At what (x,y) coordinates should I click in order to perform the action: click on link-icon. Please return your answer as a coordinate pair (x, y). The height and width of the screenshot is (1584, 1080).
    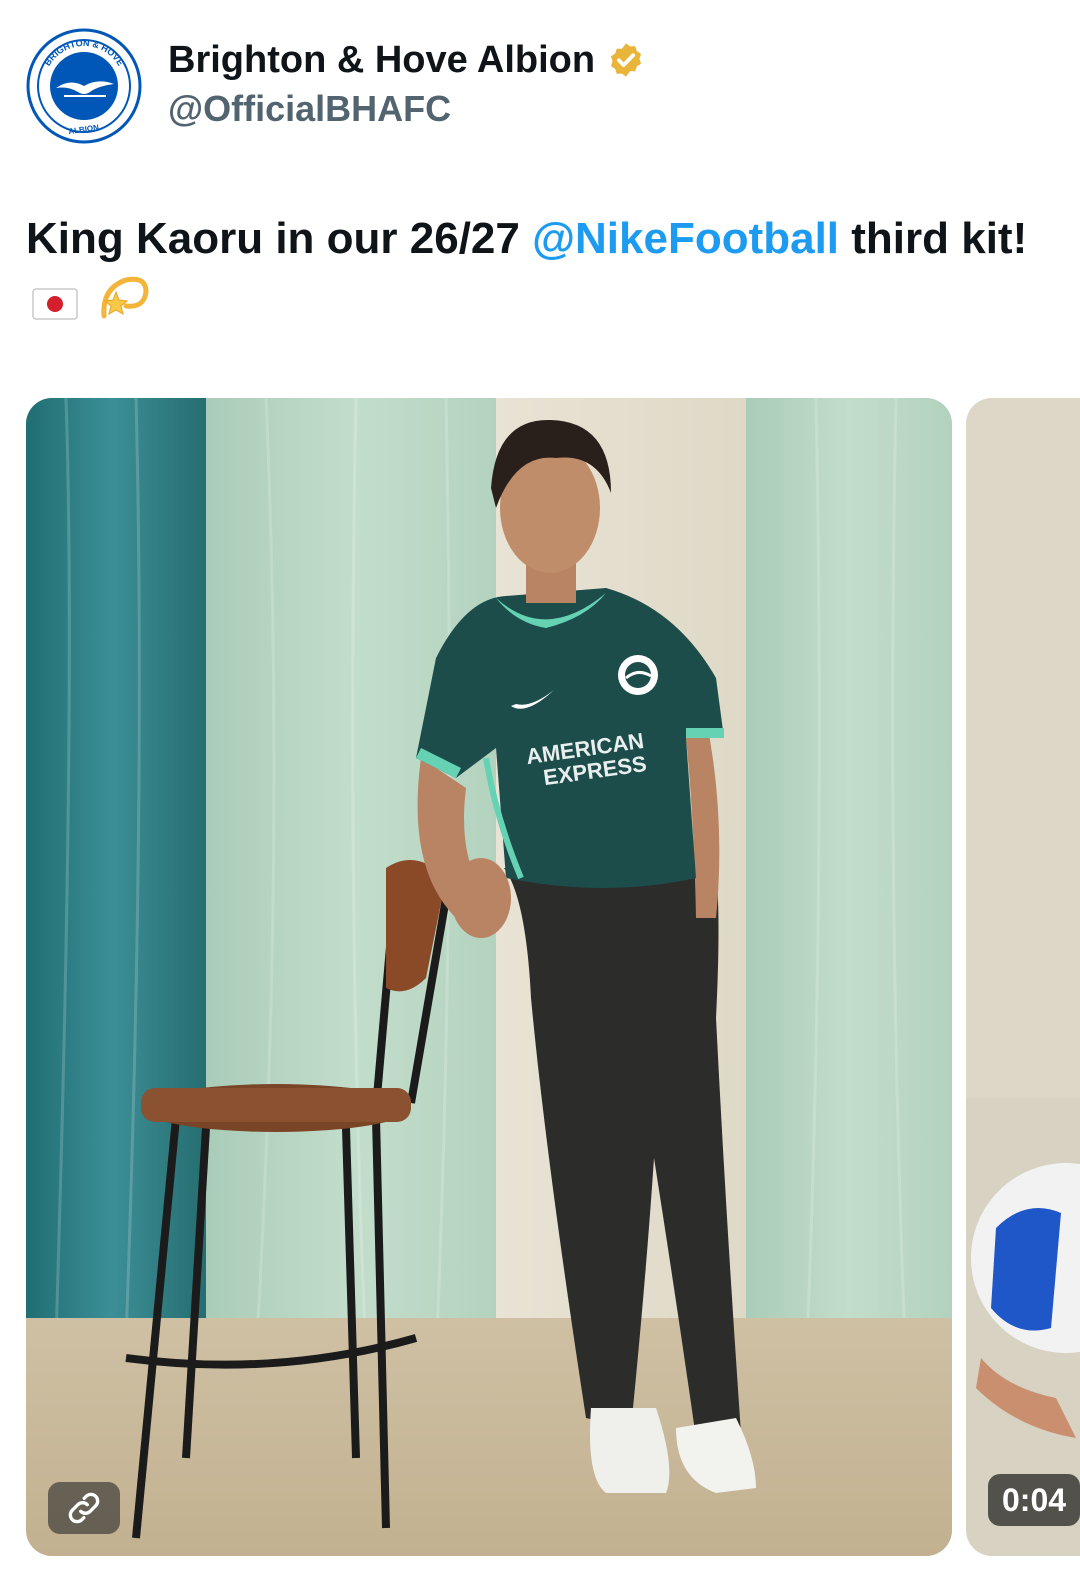
    Looking at the image, I should click on (84, 1508).